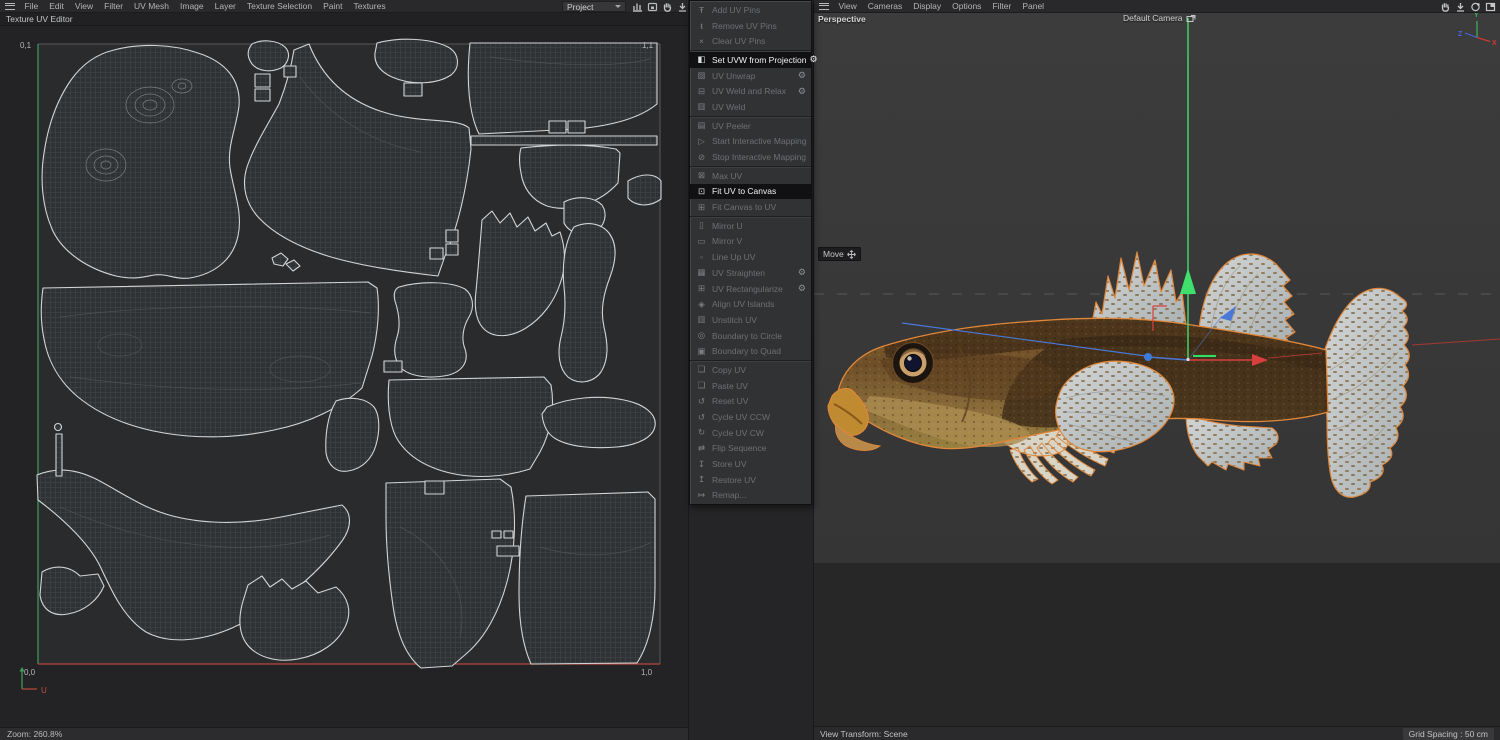 The width and height of the screenshot is (1500, 740). I want to click on menu-item-stop-interactive-mapping: ⊘ Stop Interactive Mapping, so click(750, 157).